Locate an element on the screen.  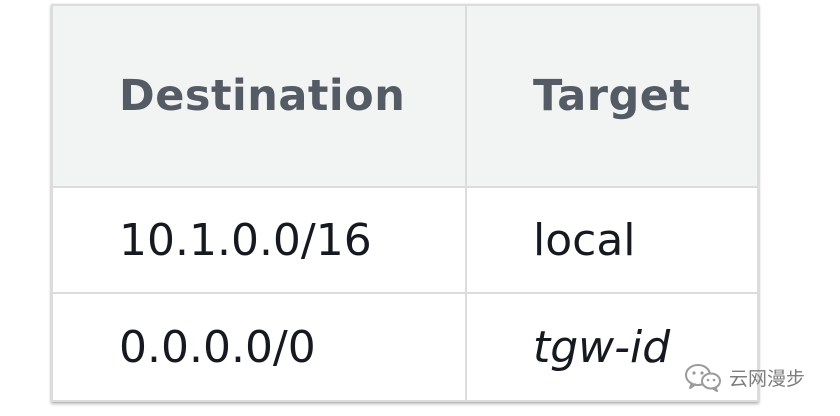
wechat-icon is located at coordinates (703, 378).